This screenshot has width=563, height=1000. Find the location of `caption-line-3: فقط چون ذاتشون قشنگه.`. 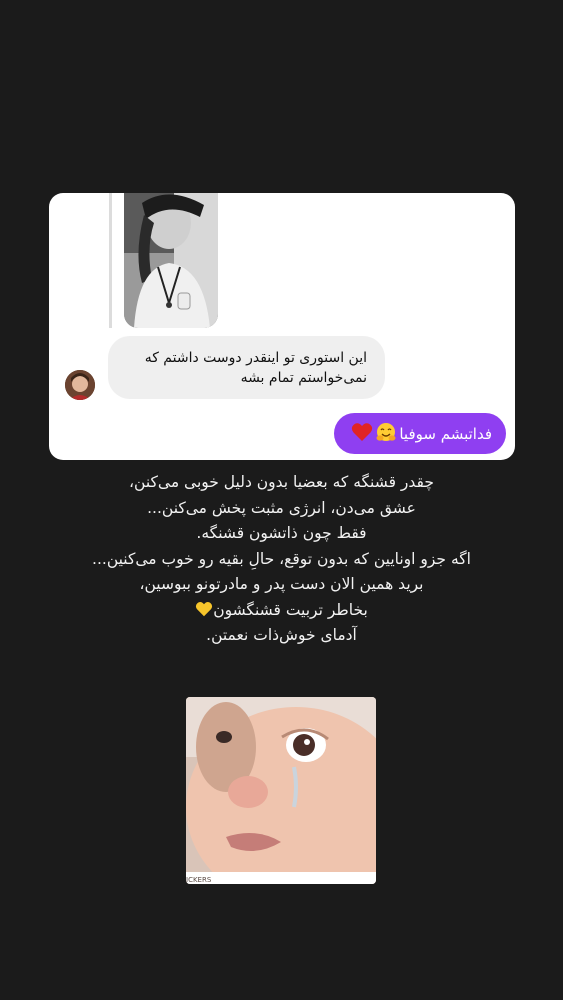

caption-line-3: فقط چون ذاتشون قشنگه. is located at coordinates (281, 533).